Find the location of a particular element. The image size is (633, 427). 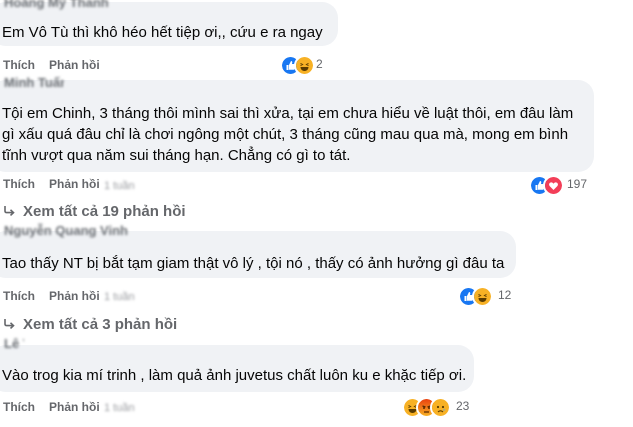

view-replies-label: Xem tất cả 3 phản hồi is located at coordinates (100, 324).